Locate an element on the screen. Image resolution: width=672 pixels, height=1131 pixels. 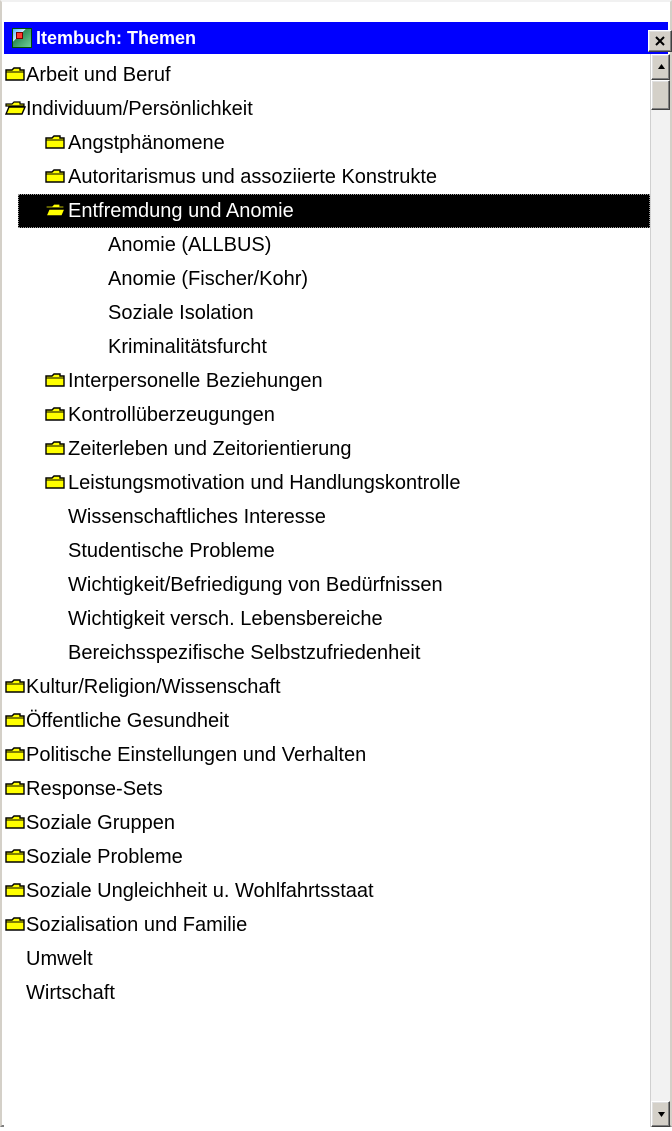
tree-item: Kultur/Religion/Wissenschaft is located at coordinates (327, 687).